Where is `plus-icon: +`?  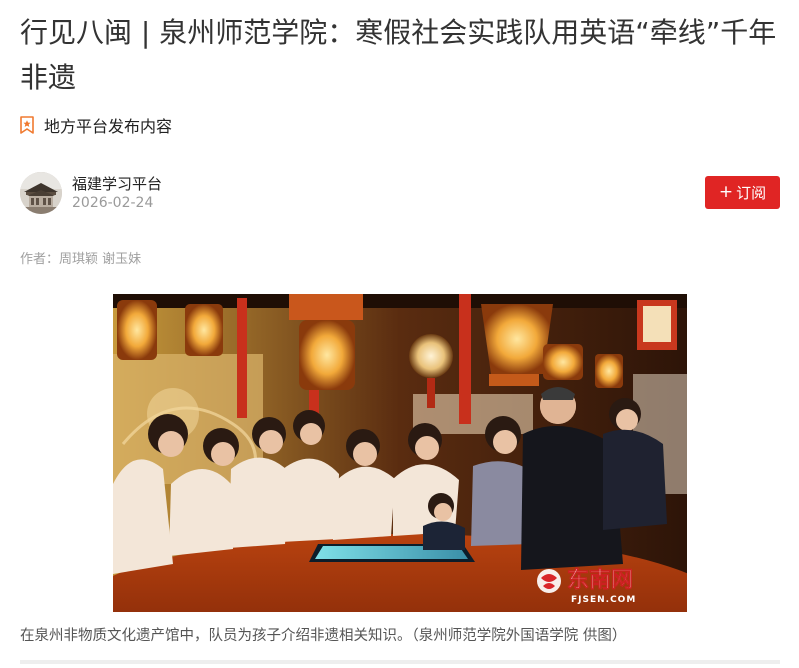
plus-icon: + is located at coordinates (726, 192).